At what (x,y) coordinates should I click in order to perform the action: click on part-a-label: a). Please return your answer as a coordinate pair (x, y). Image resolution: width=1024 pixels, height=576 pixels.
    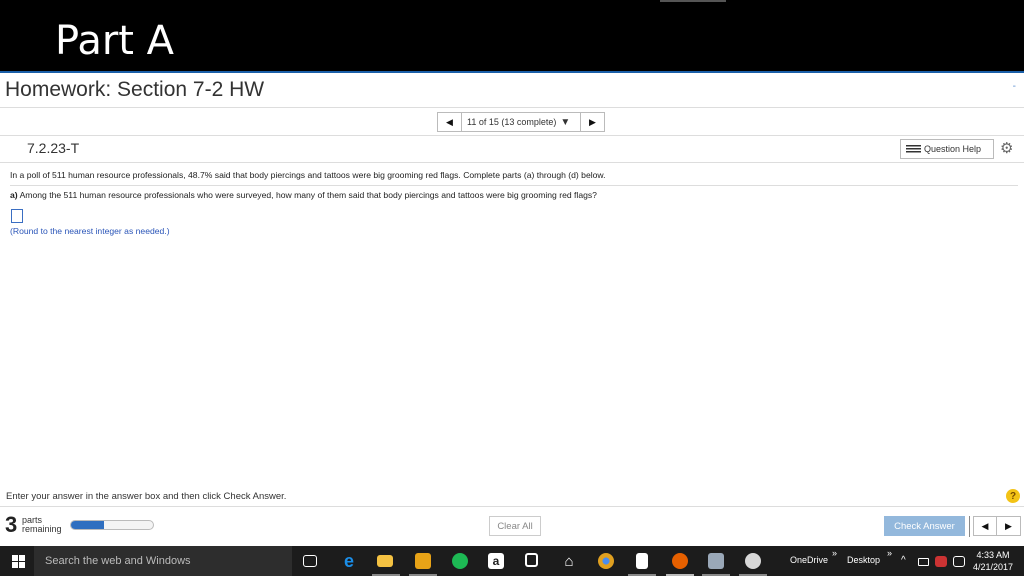
    Looking at the image, I should click on (14, 195).